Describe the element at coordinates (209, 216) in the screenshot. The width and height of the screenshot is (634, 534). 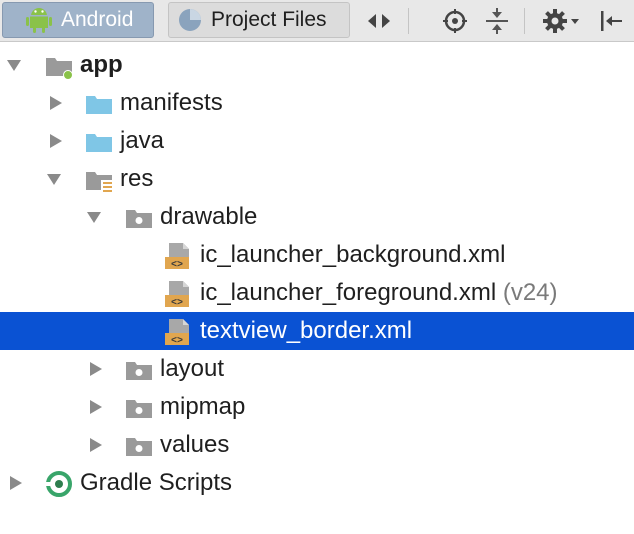
I see `tree-label-drawable: drawable` at that location.